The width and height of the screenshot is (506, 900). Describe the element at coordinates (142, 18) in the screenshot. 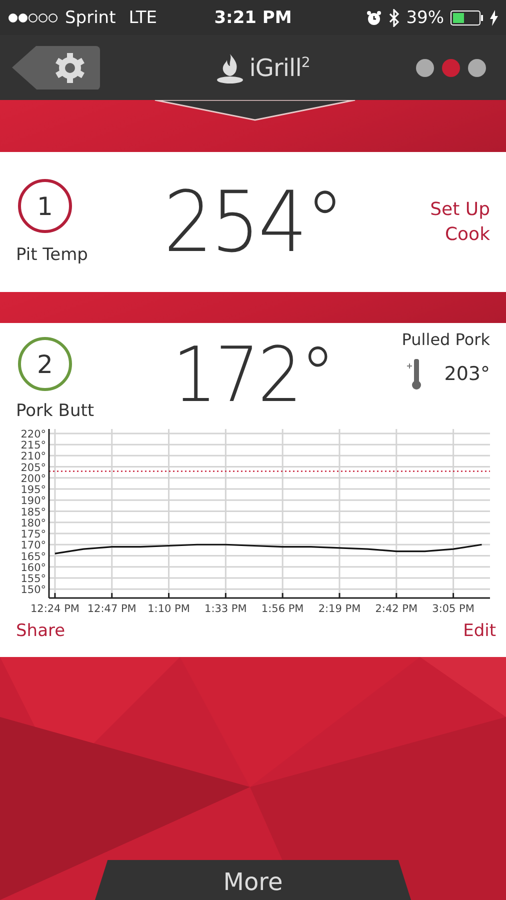

I see `network-type: LTE` at that location.